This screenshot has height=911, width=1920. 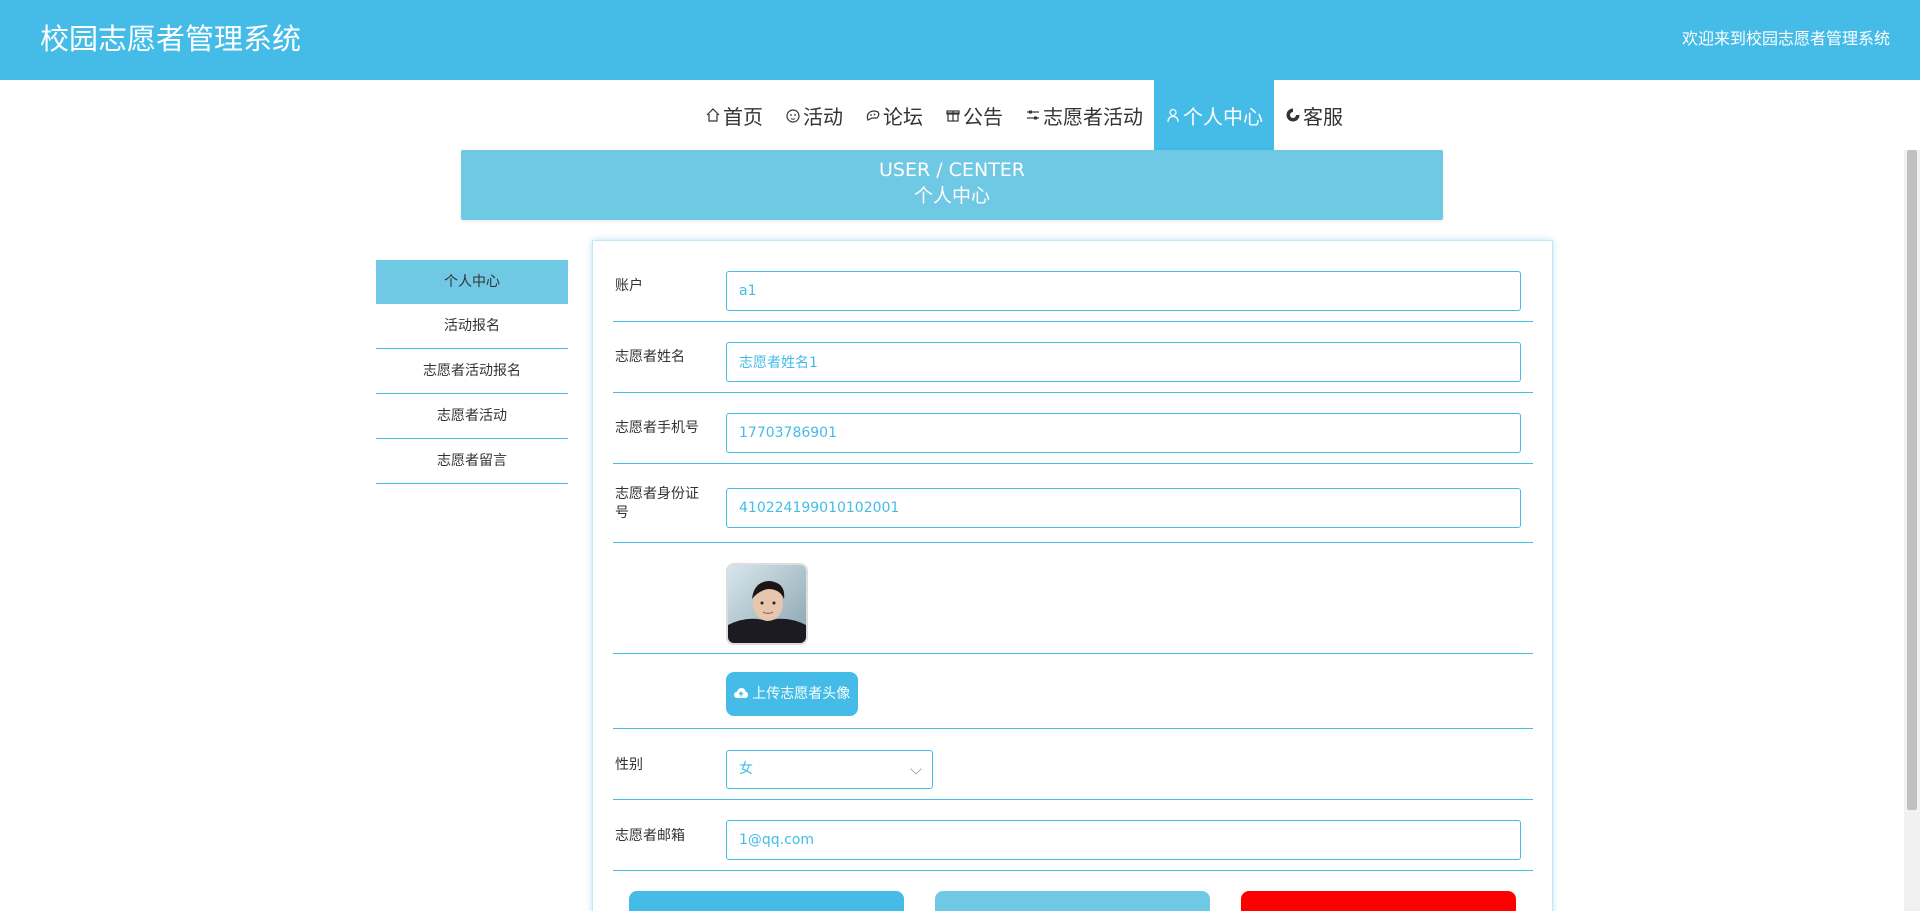 What do you see at coordinates (1912, 480) in the screenshot?
I see `scrollbar-thumb` at bounding box center [1912, 480].